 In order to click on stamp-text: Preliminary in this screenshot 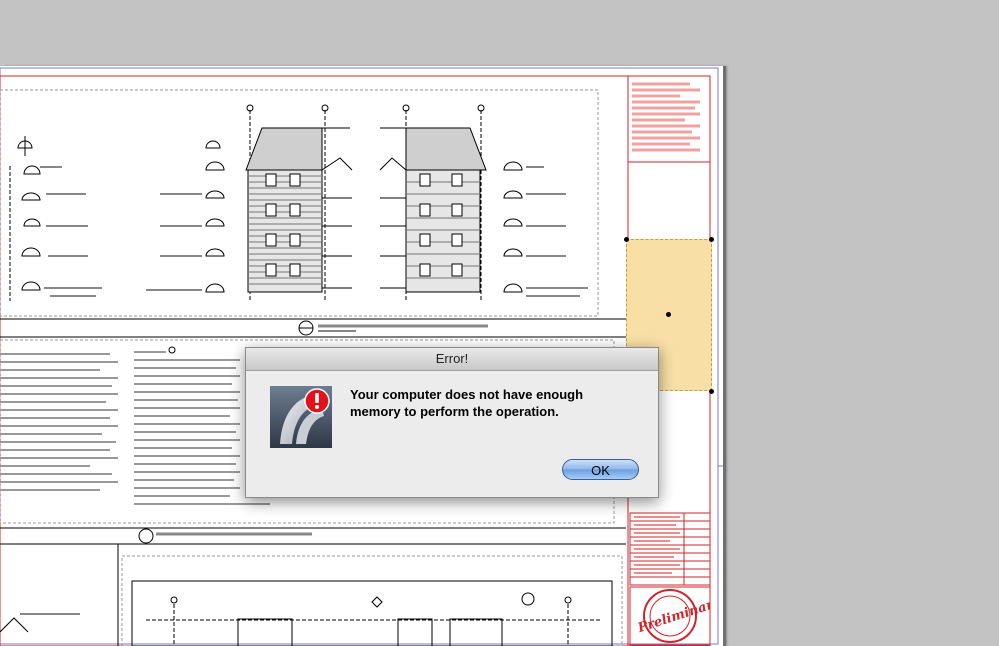, I will do `click(672, 616)`.